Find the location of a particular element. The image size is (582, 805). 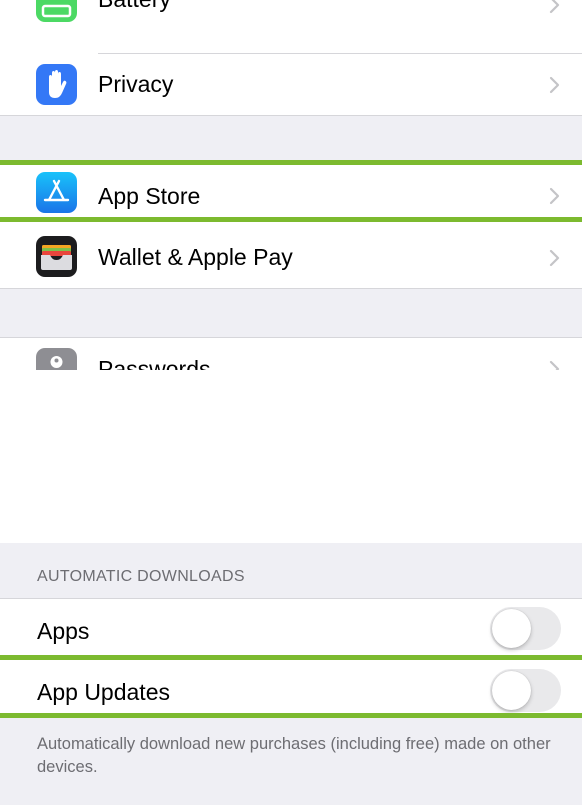

key-icon is located at coordinates (56, 359).